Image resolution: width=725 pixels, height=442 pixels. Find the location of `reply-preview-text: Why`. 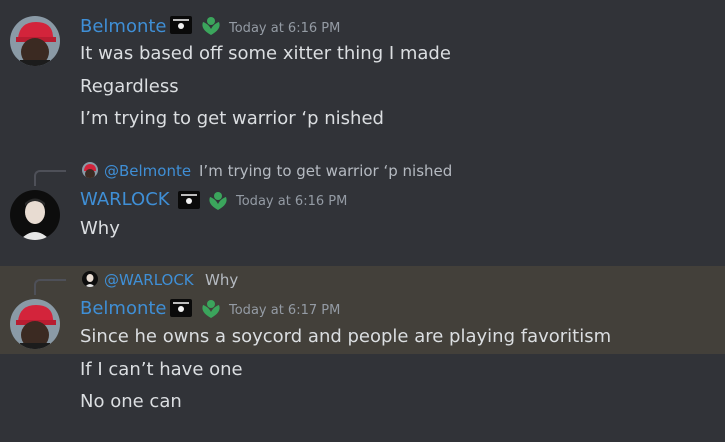

reply-preview-text: Why is located at coordinates (221, 280).